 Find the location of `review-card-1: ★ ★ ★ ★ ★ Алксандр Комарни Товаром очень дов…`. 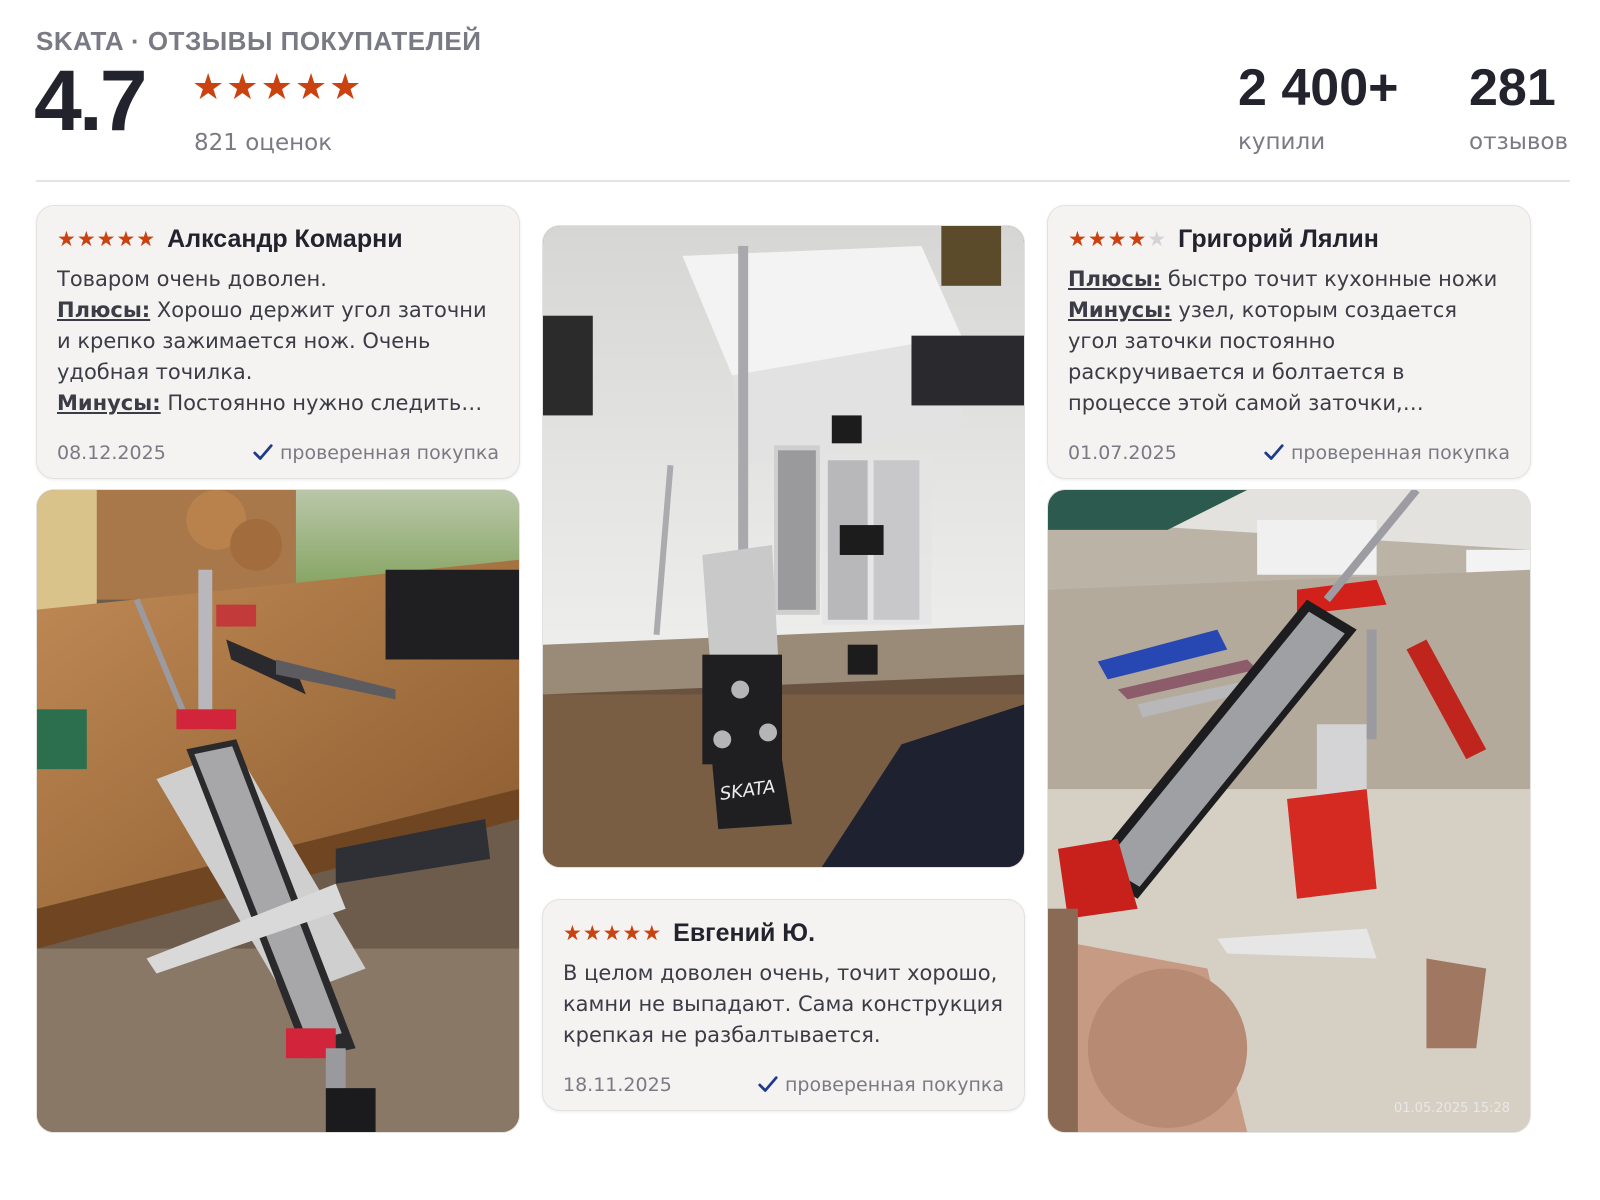

review-card-1: ★ ★ ★ ★ ★ Алксандр Комарни Товаром очень дов… is located at coordinates (278, 342).